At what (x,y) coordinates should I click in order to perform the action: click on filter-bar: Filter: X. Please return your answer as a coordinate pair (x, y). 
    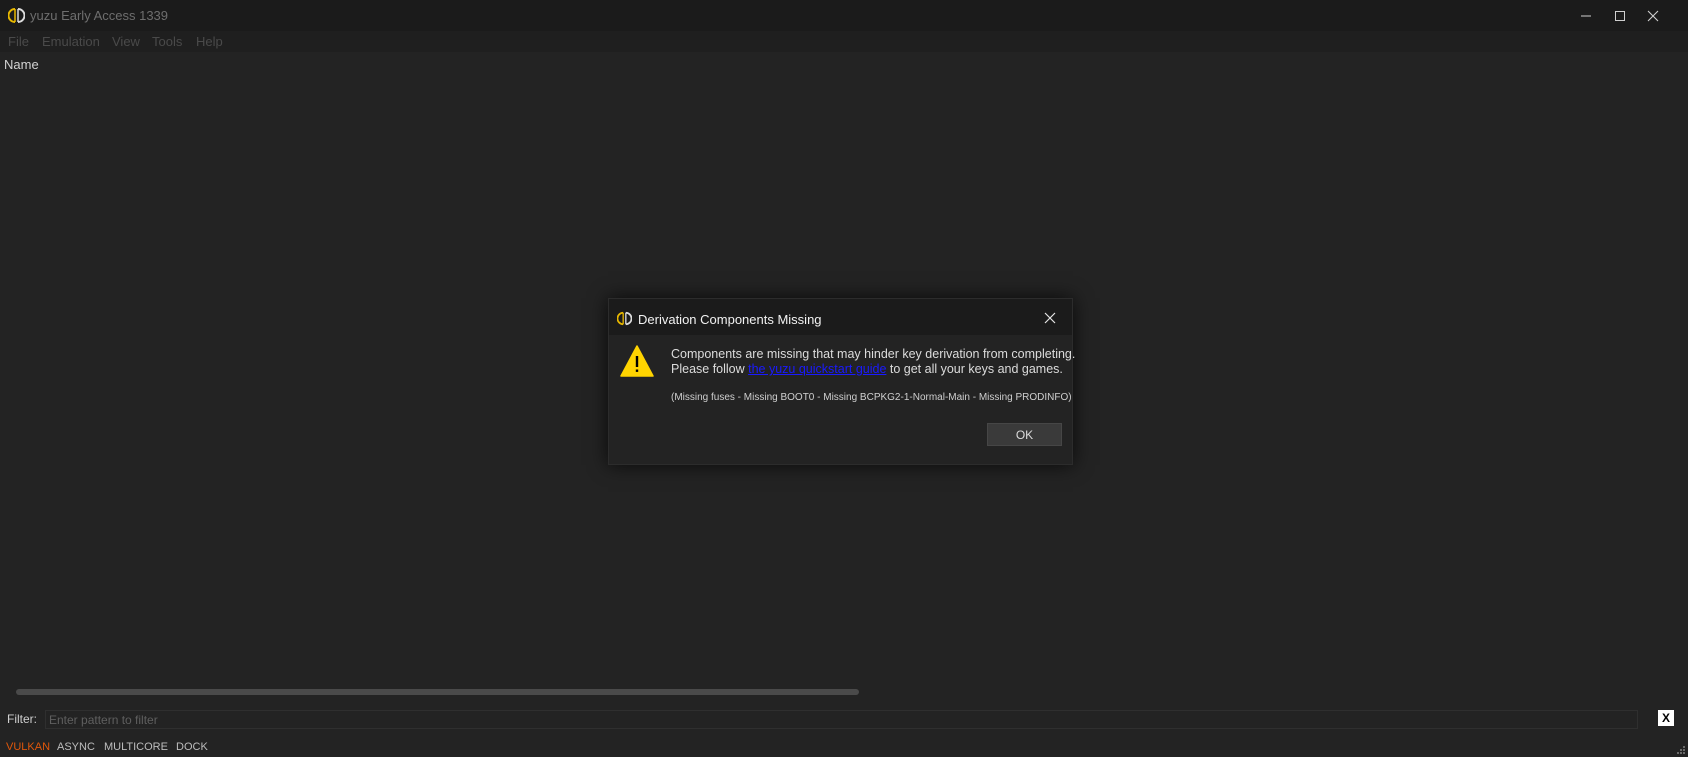
    Looking at the image, I should click on (844, 719).